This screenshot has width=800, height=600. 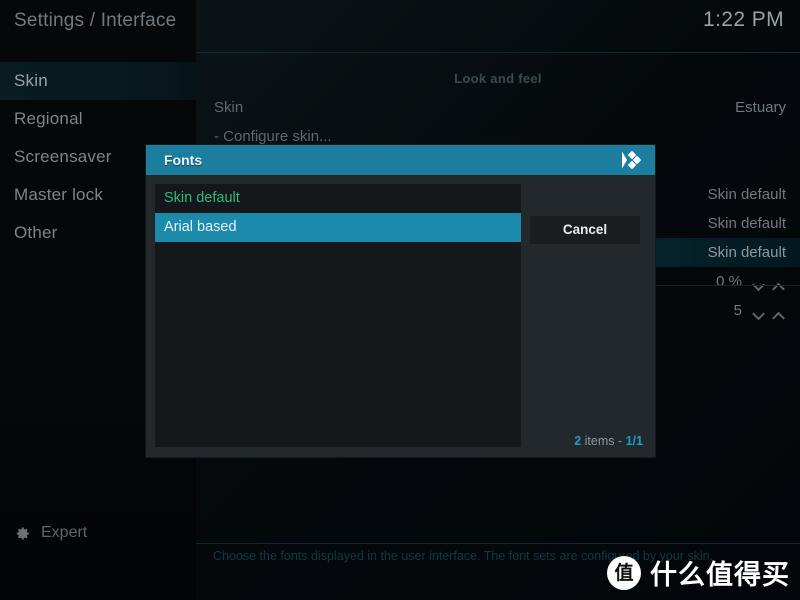 I want to click on settings-row-value: 0 %, so click(x=729, y=281).